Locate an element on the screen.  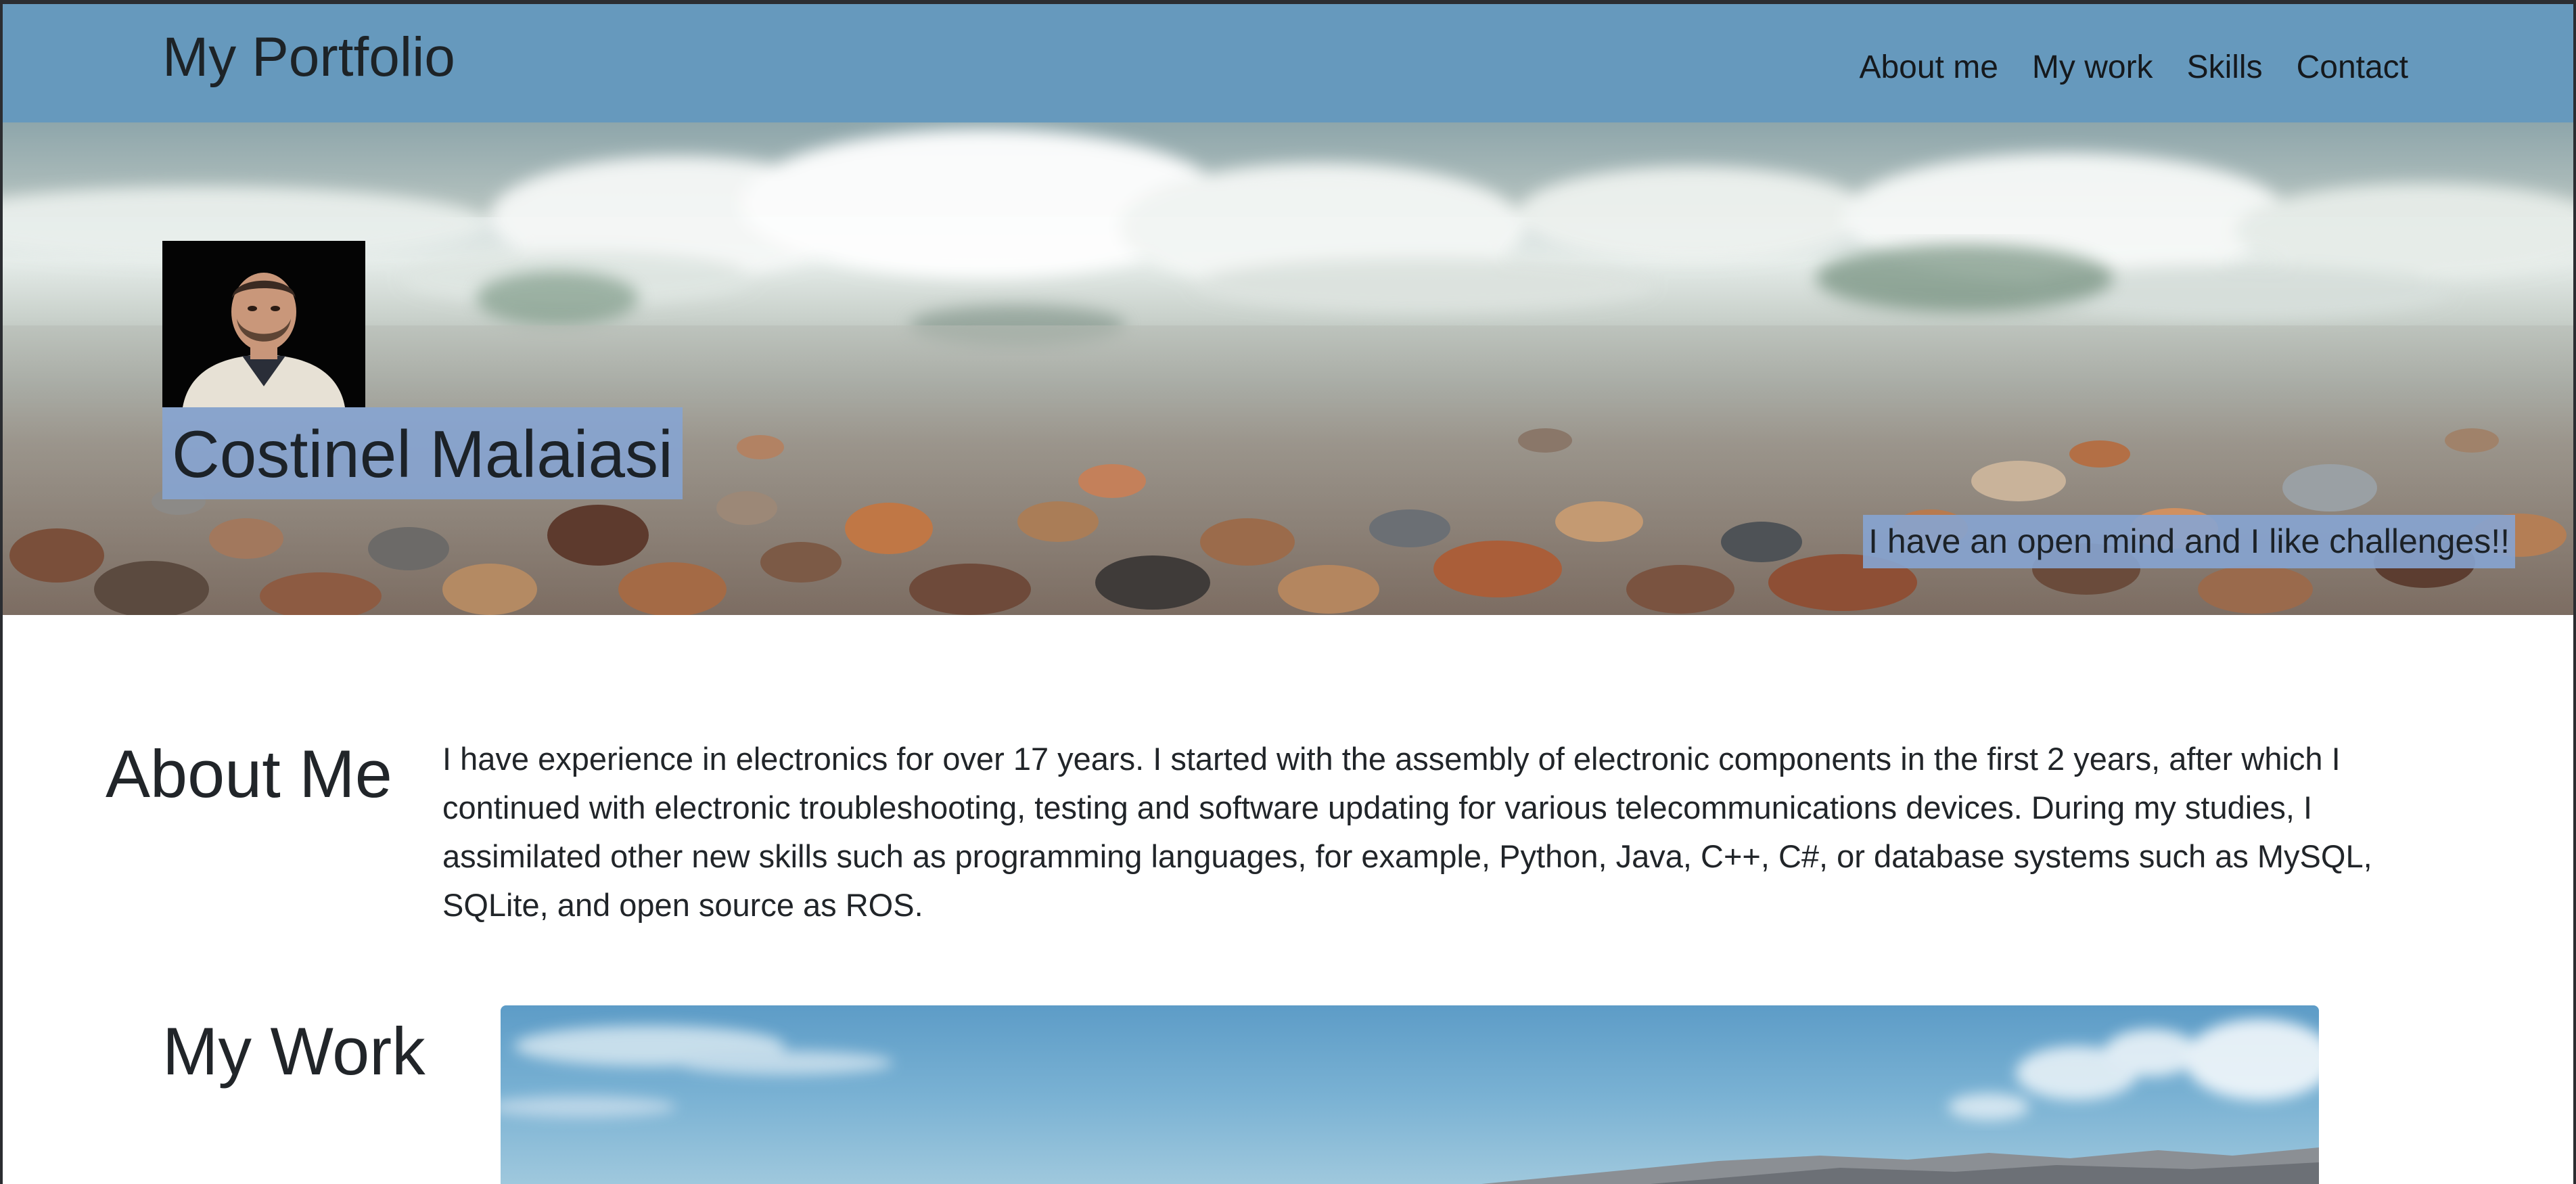
landscape-photo is located at coordinates (1410, 1101).